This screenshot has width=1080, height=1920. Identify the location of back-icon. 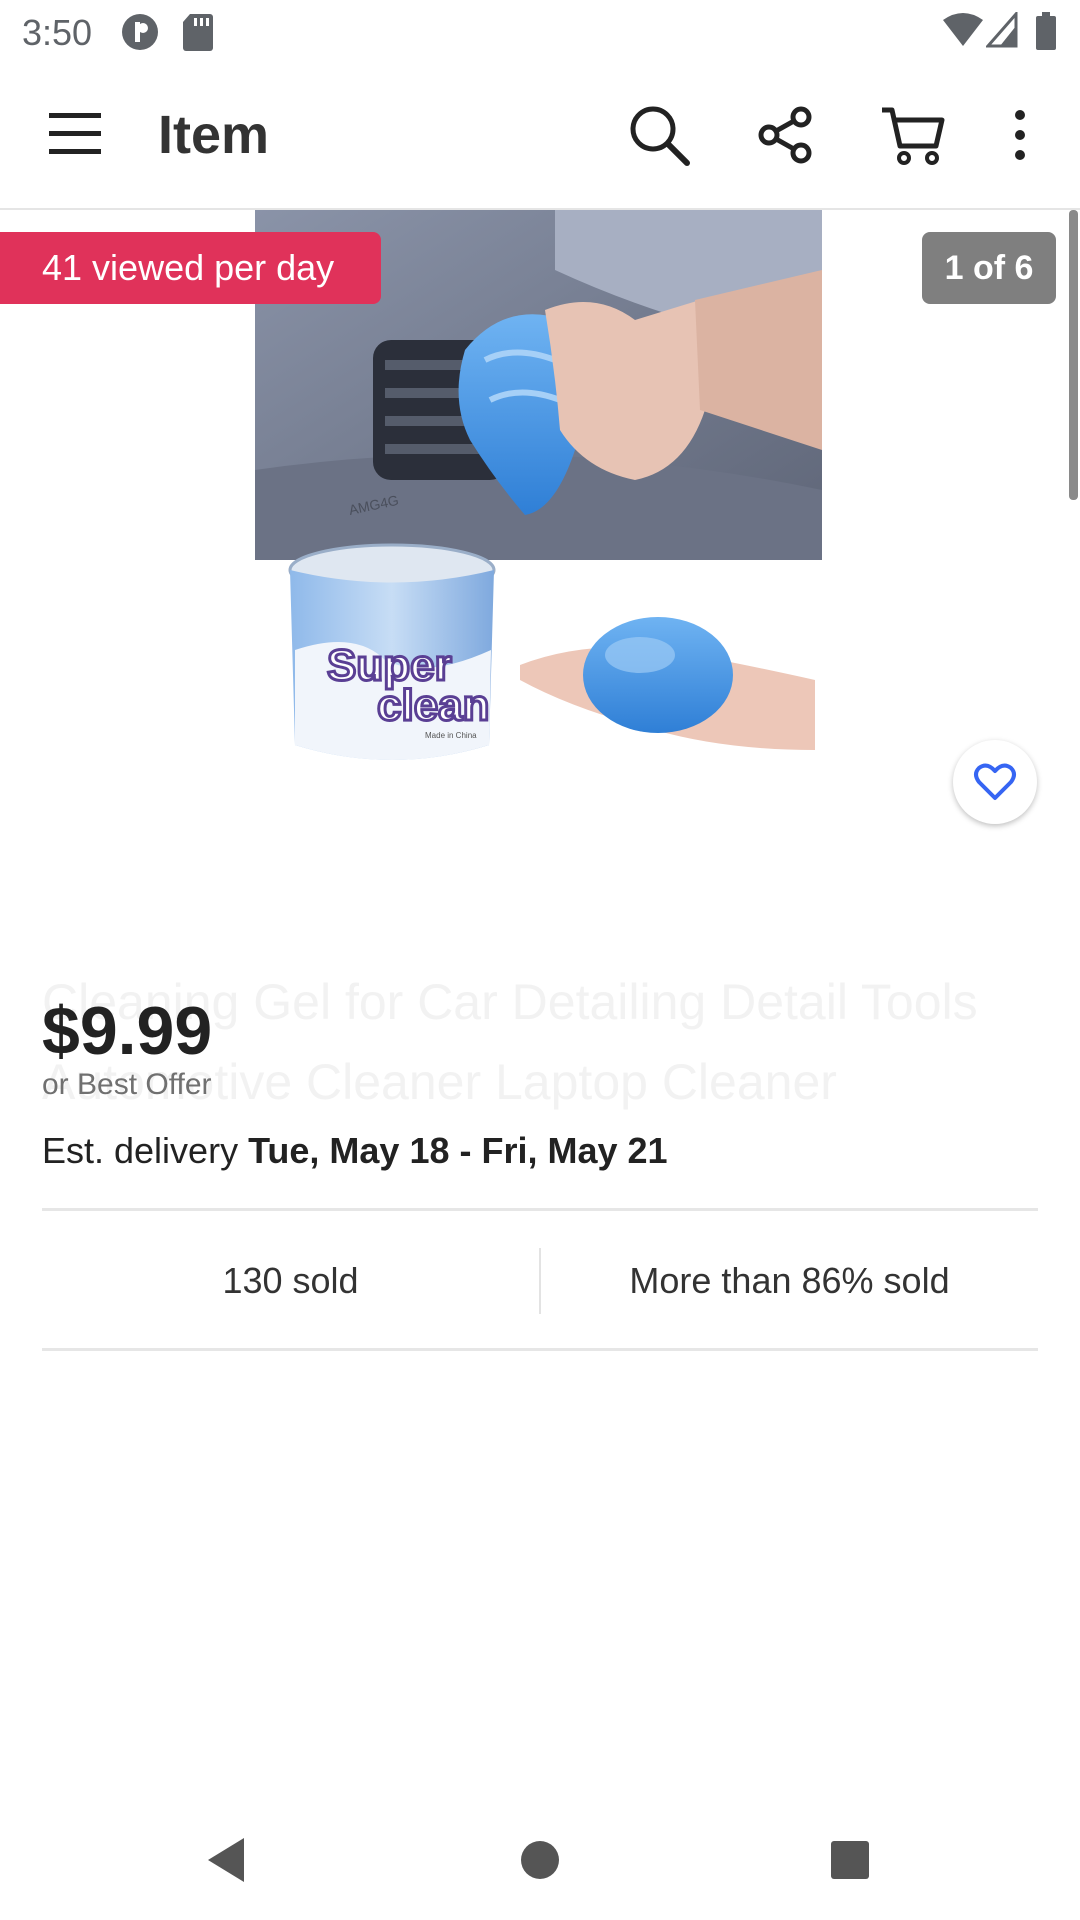
(226, 1860).